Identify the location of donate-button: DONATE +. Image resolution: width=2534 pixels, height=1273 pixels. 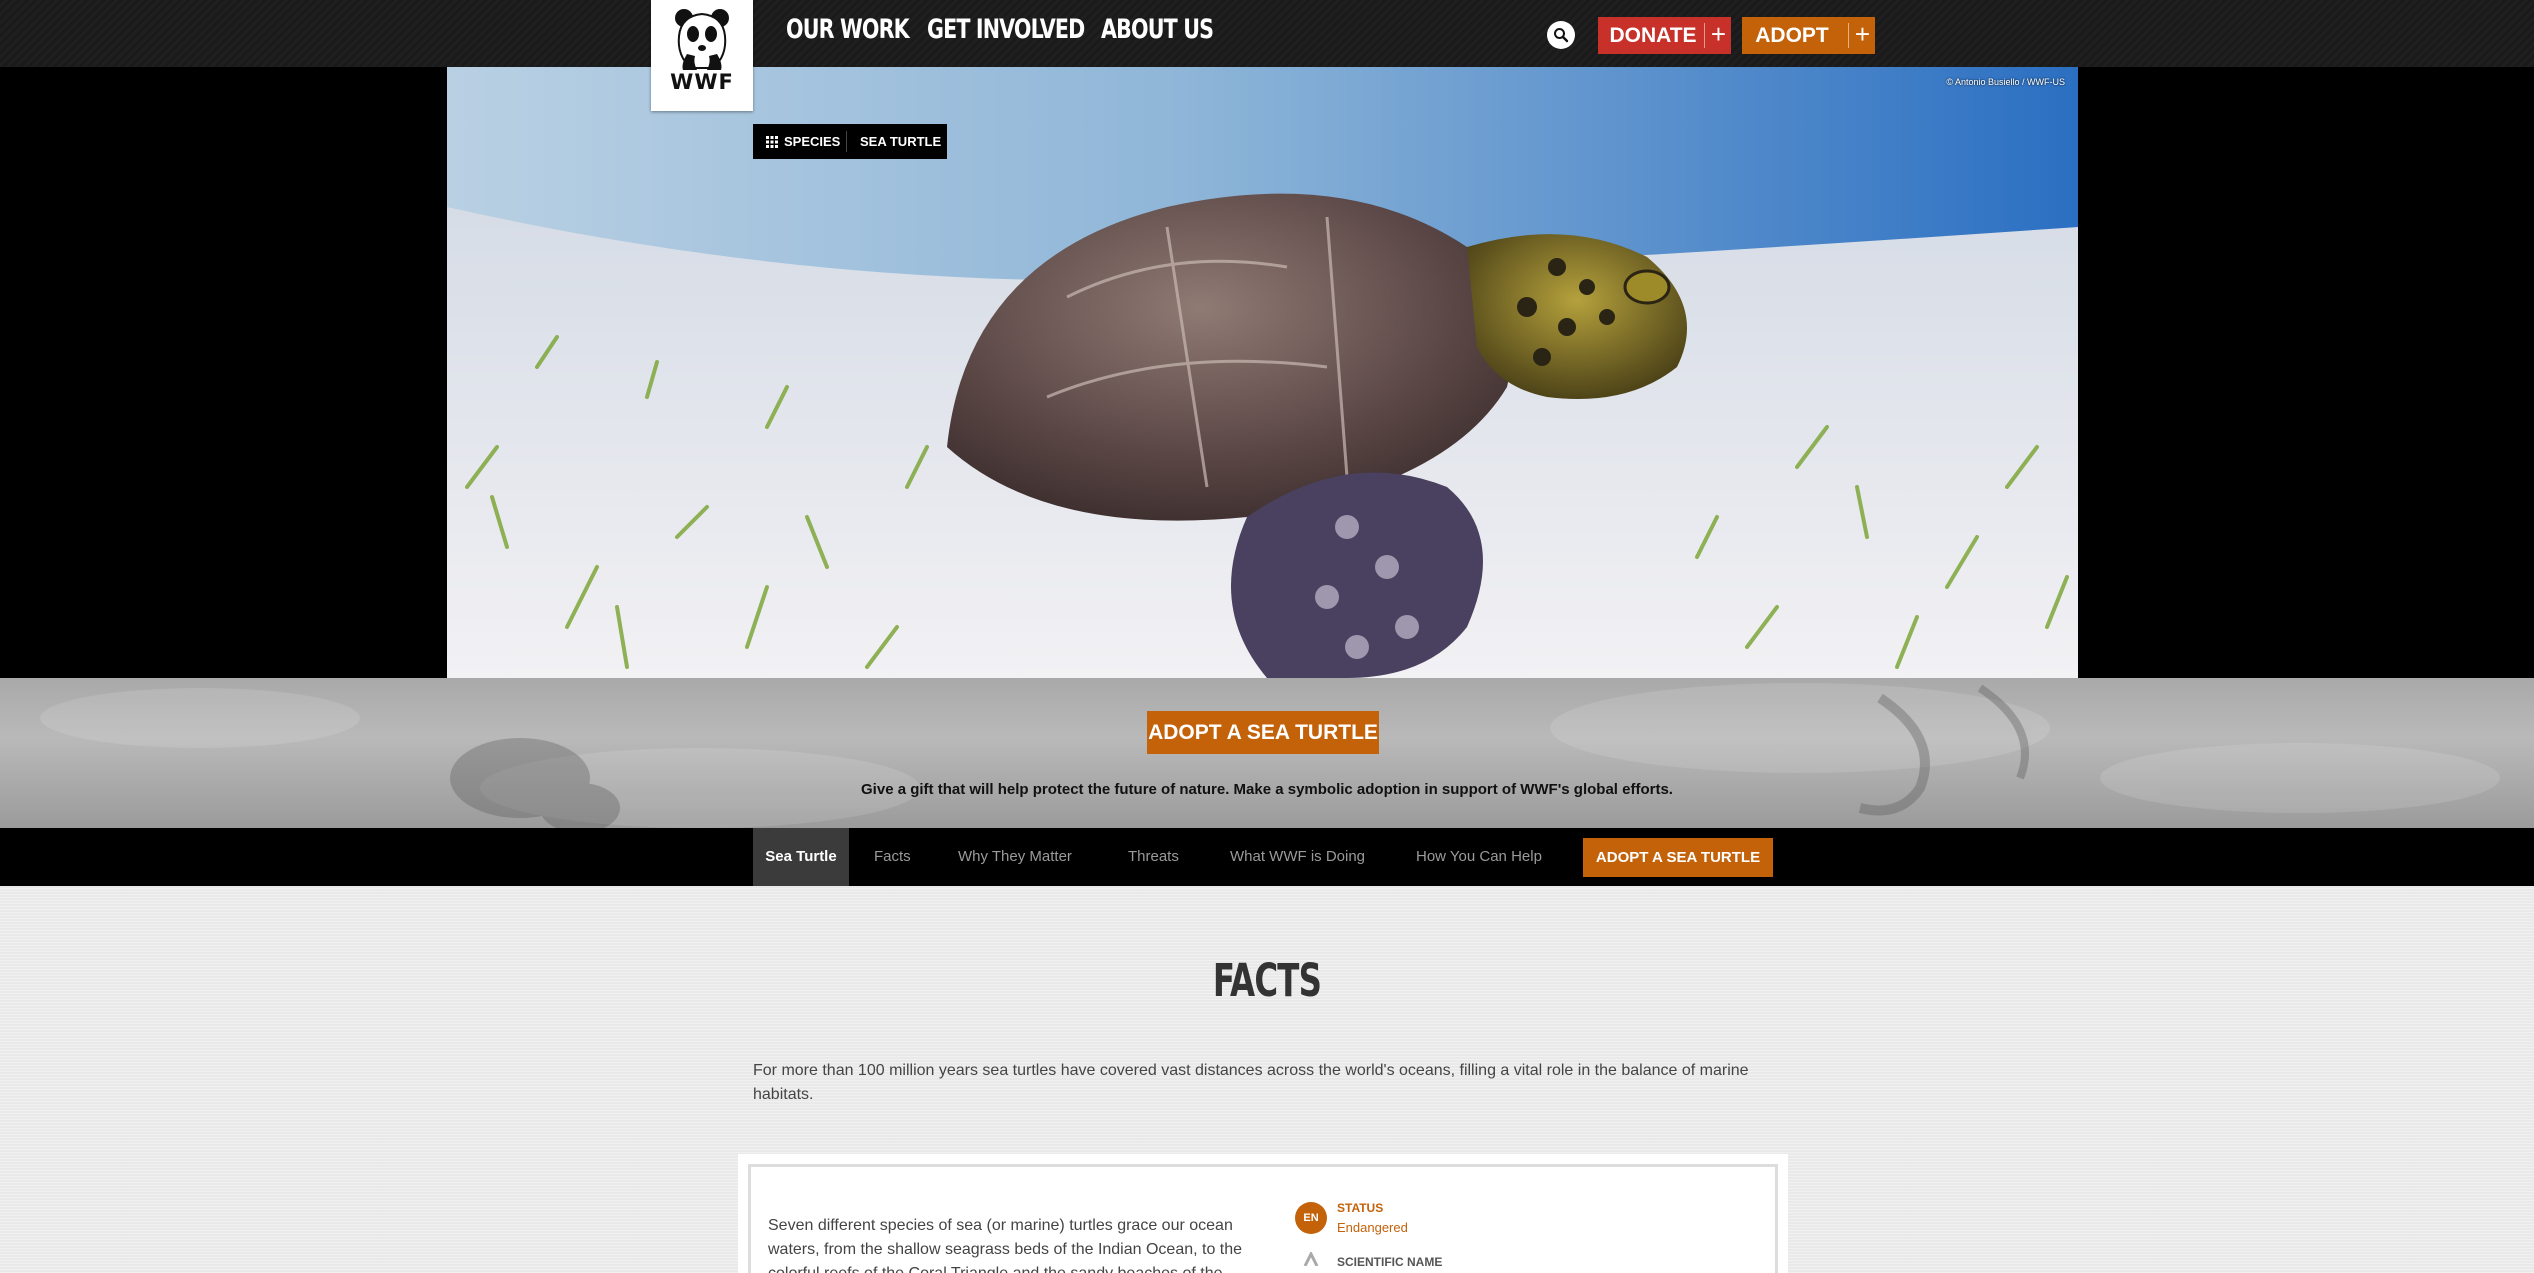
(1664, 35).